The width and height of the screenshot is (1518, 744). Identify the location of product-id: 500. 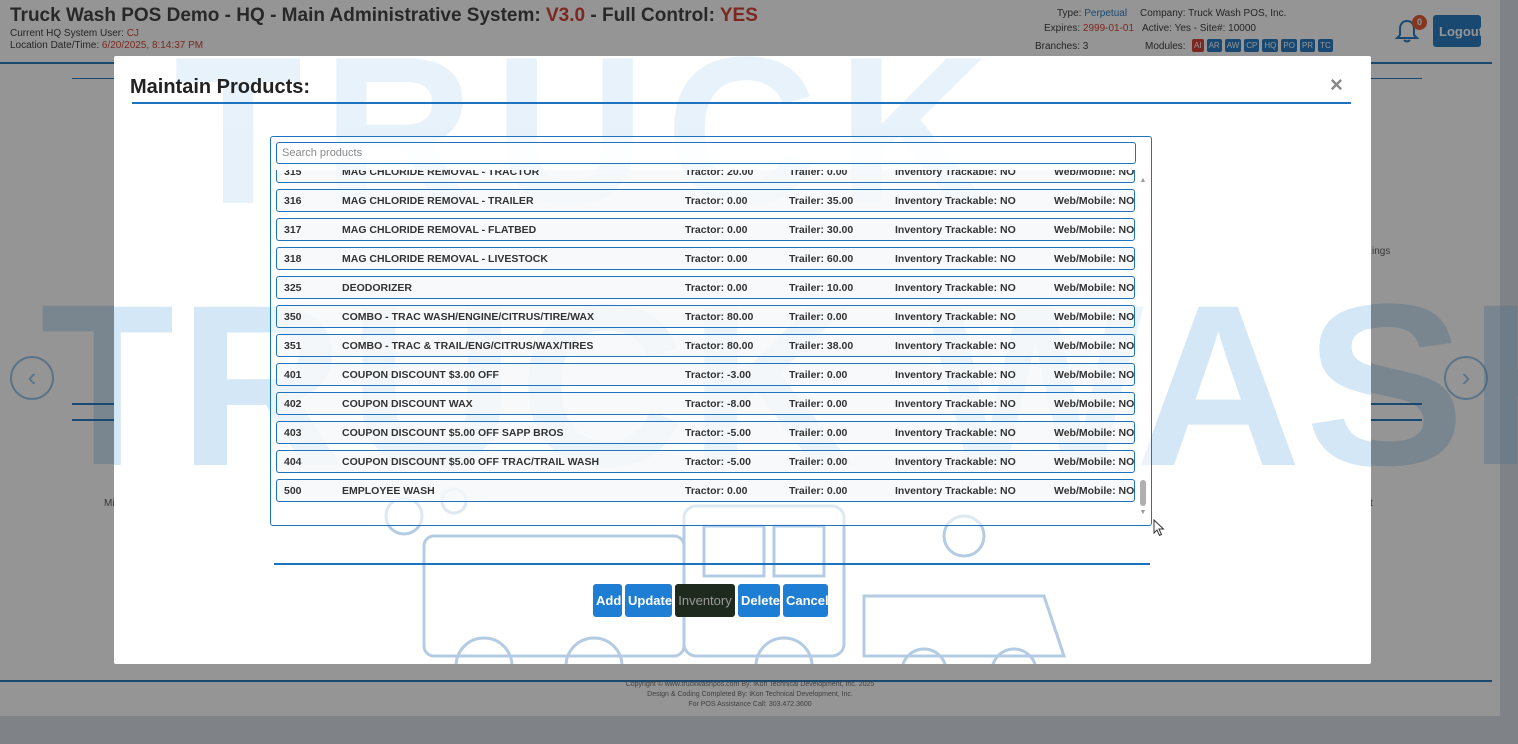
(293, 491).